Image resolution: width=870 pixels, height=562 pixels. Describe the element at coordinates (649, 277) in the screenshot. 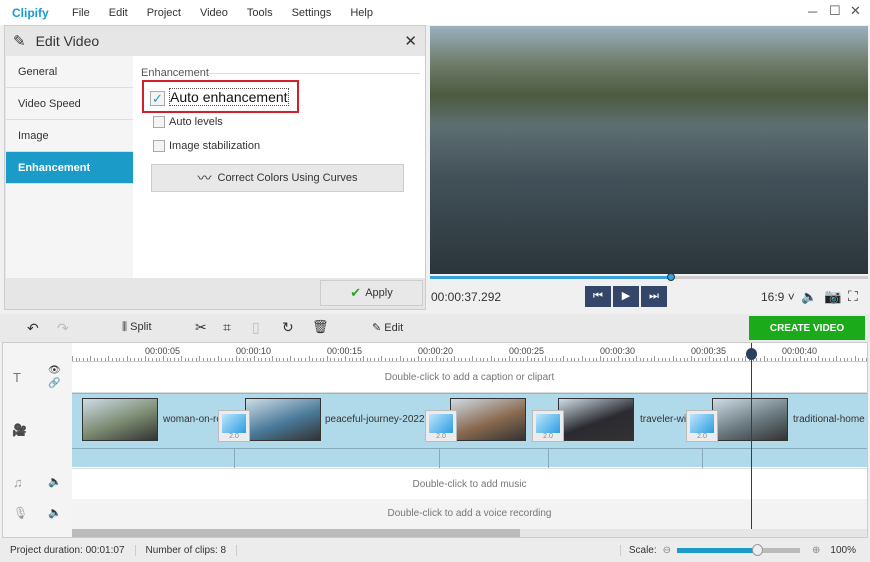

I see `seek-bar` at that location.